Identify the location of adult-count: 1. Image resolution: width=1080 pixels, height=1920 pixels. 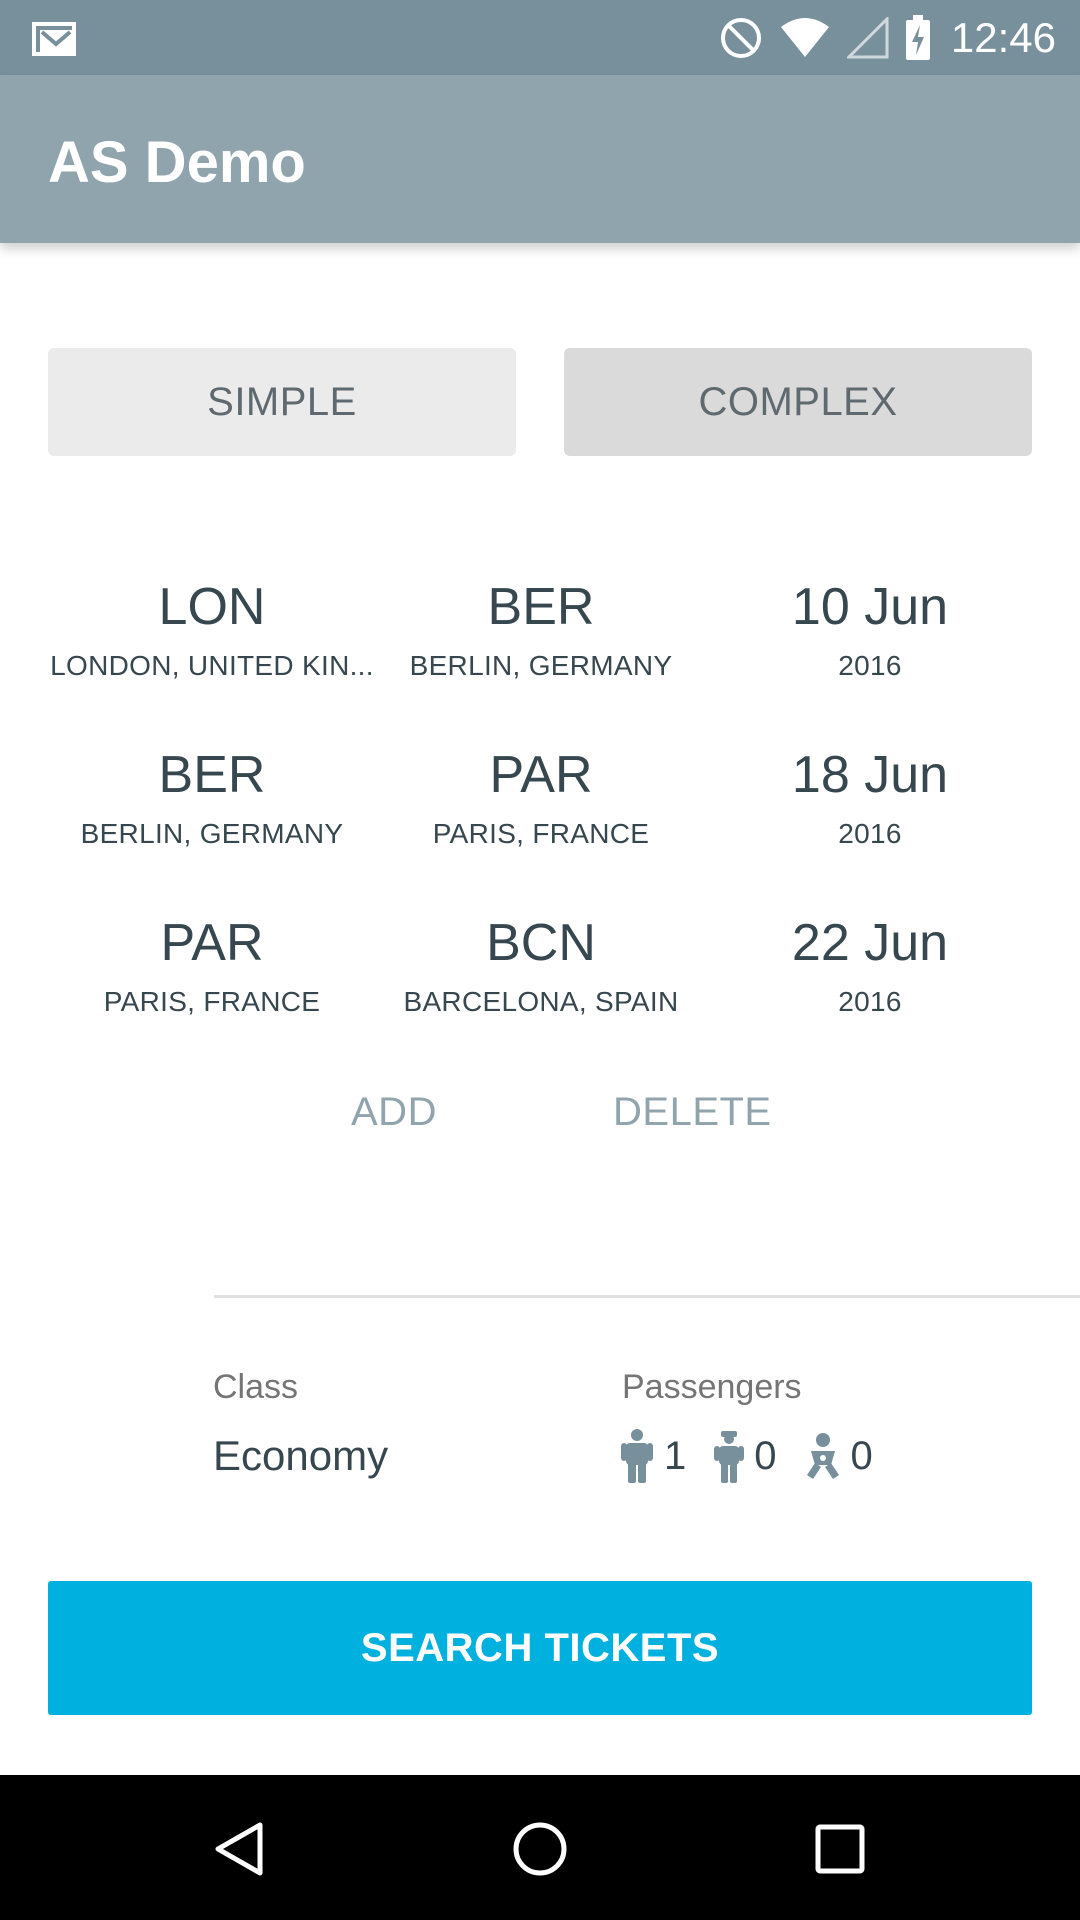
(675, 1455).